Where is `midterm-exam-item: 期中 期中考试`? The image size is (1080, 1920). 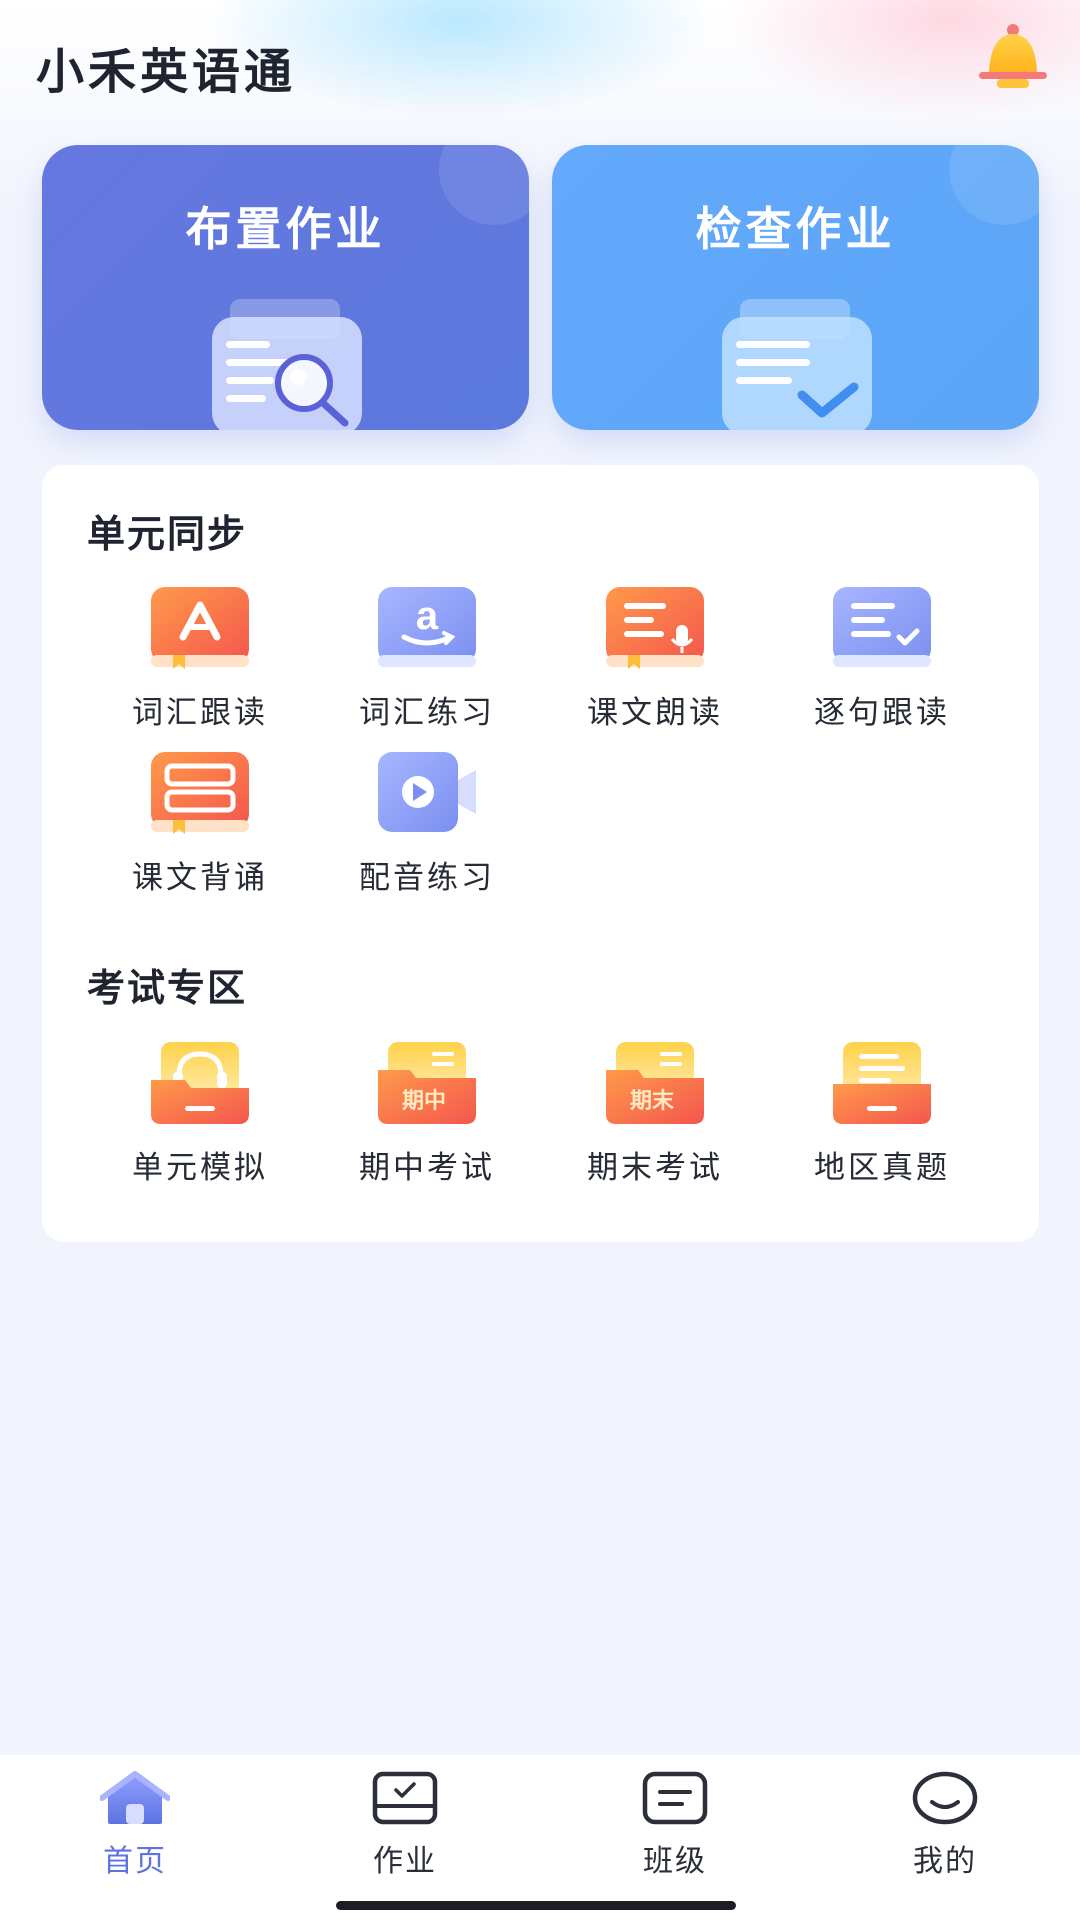 midterm-exam-item: 期中 期中考试 is located at coordinates (427, 1115).